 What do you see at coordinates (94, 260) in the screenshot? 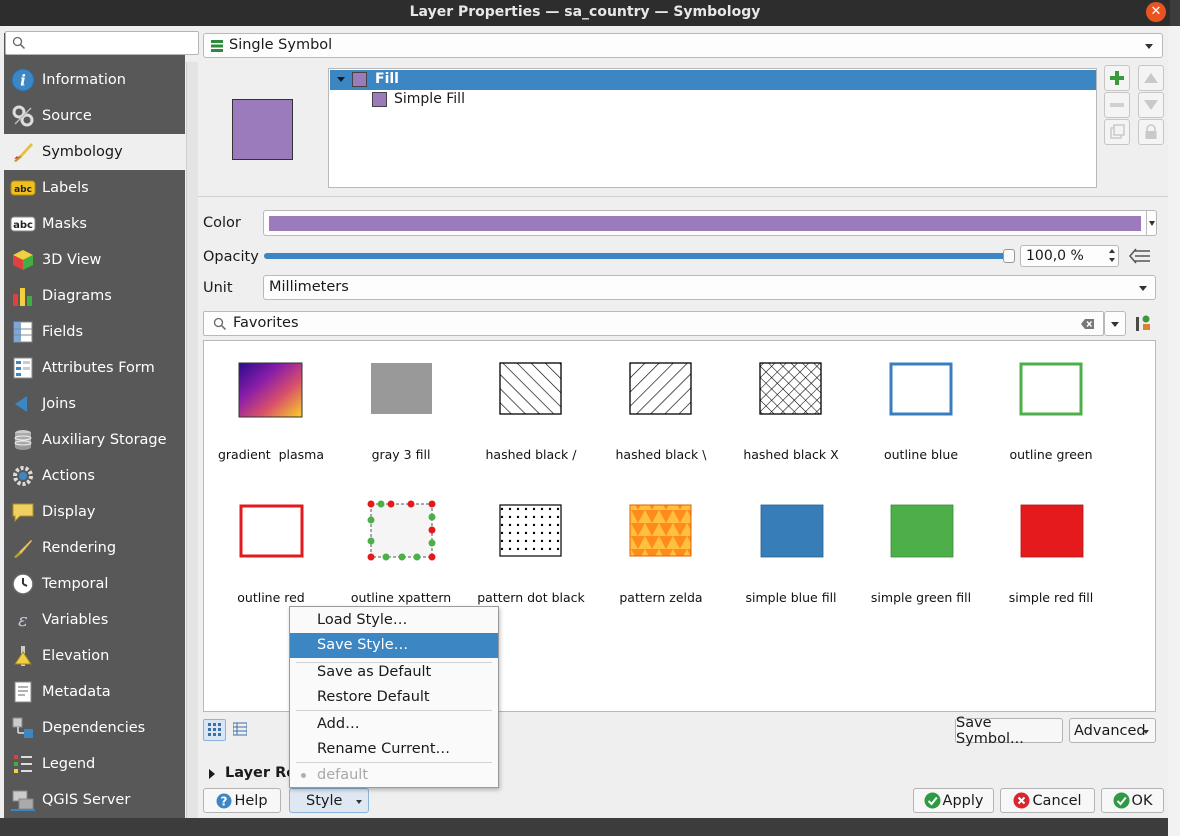
I see `sidebar-item-3d-view: 3D View` at bounding box center [94, 260].